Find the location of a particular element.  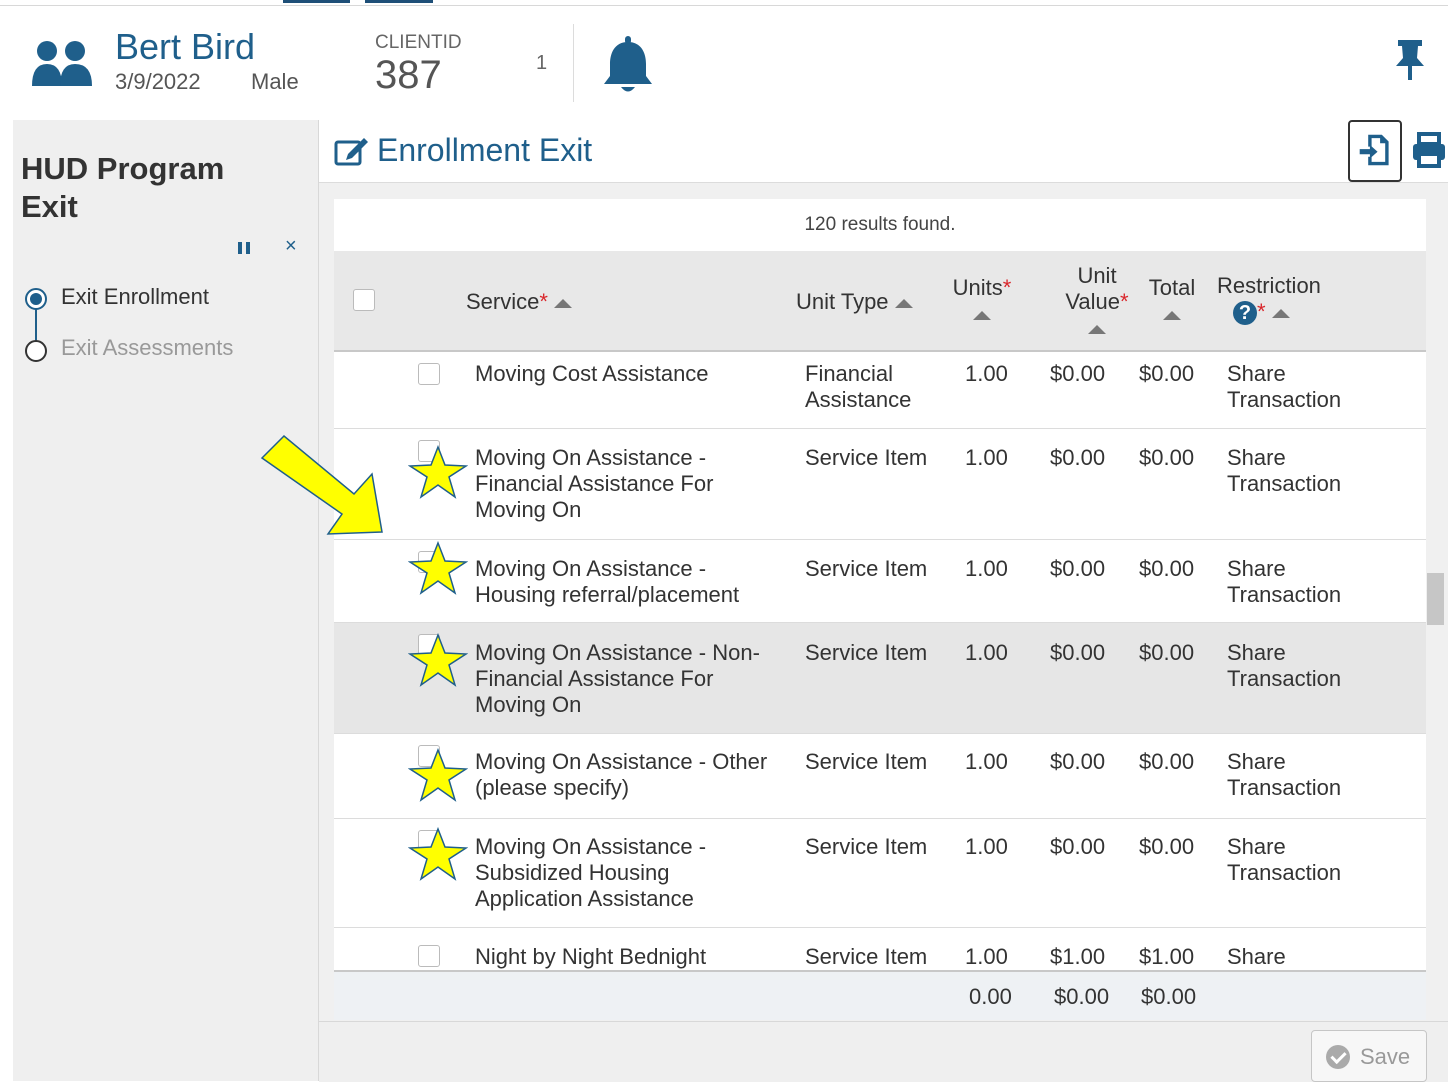

column-header-units: Units* is located at coordinates (982, 301).